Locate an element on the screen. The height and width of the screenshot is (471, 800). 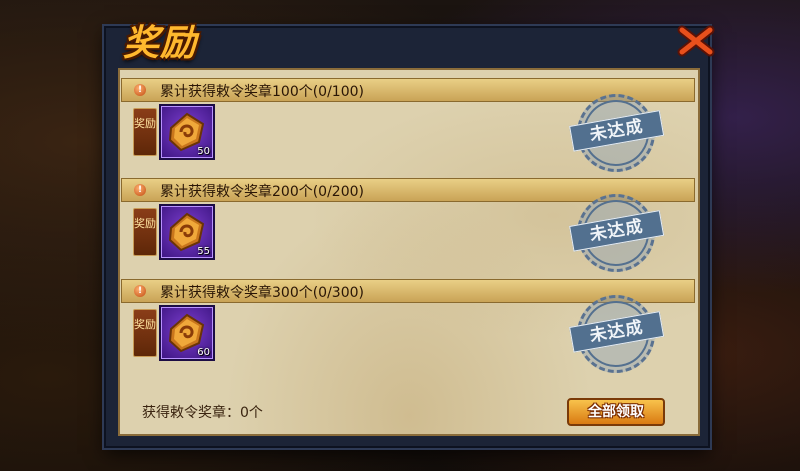
task-title: 累计获得敕令奖章100个(0/100) is located at coordinates (262, 92).